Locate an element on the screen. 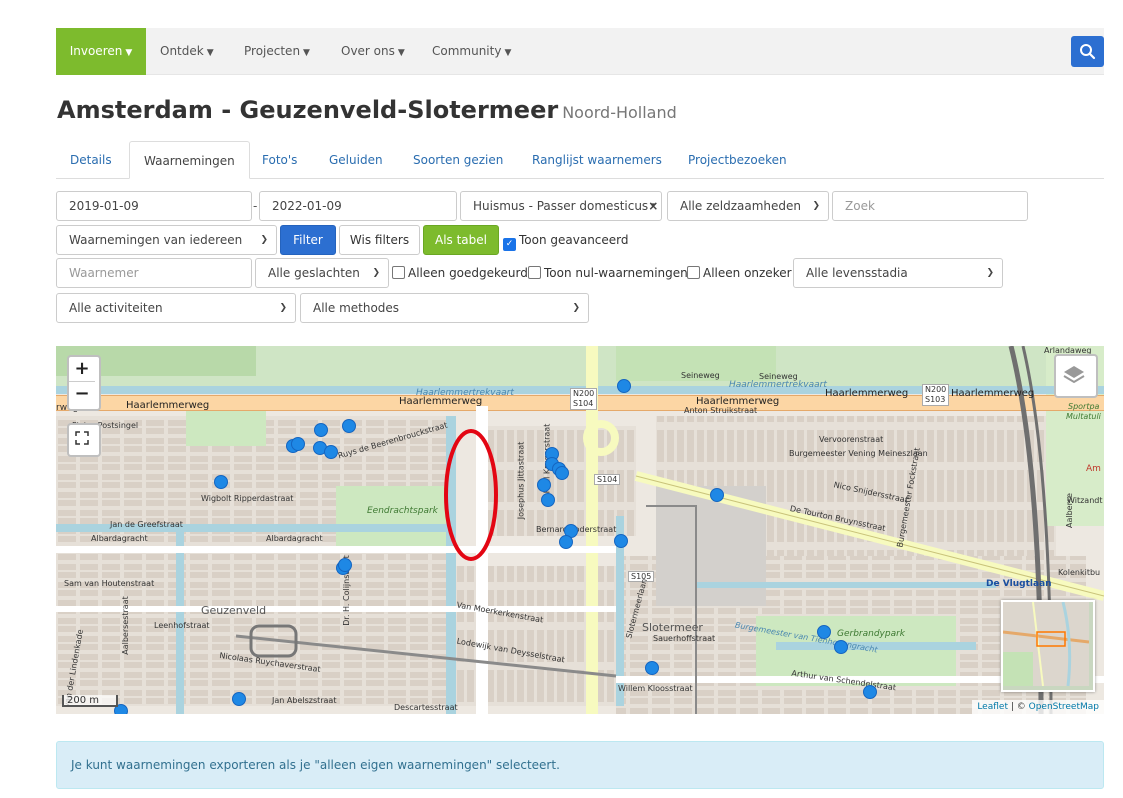 The height and width of the screenshot is (798, 1123). area-label: Geuzenveld is located at coordinates (234, 610).